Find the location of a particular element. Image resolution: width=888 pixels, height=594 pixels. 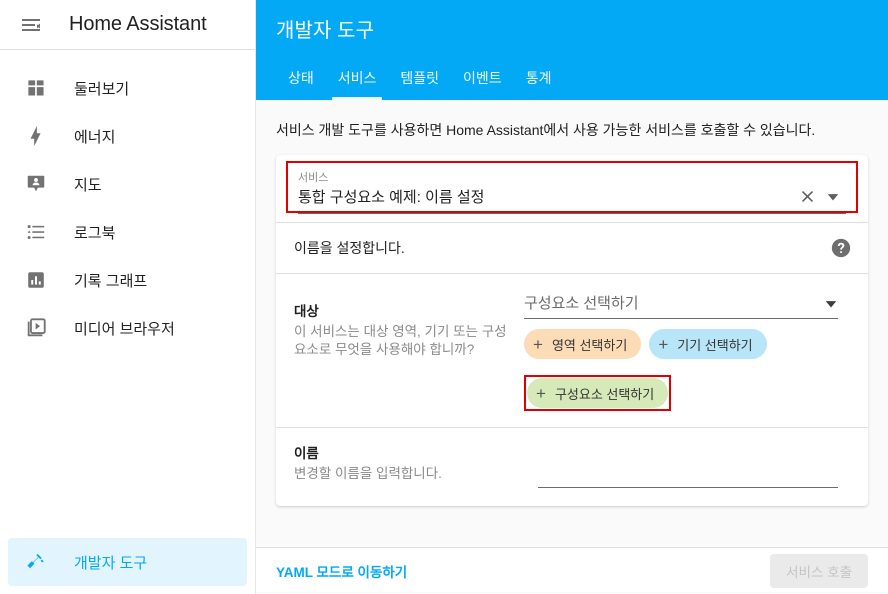

name-field-labels: 이름 변경할 이름을 입력합니다. is located at coordinates (409, 465).